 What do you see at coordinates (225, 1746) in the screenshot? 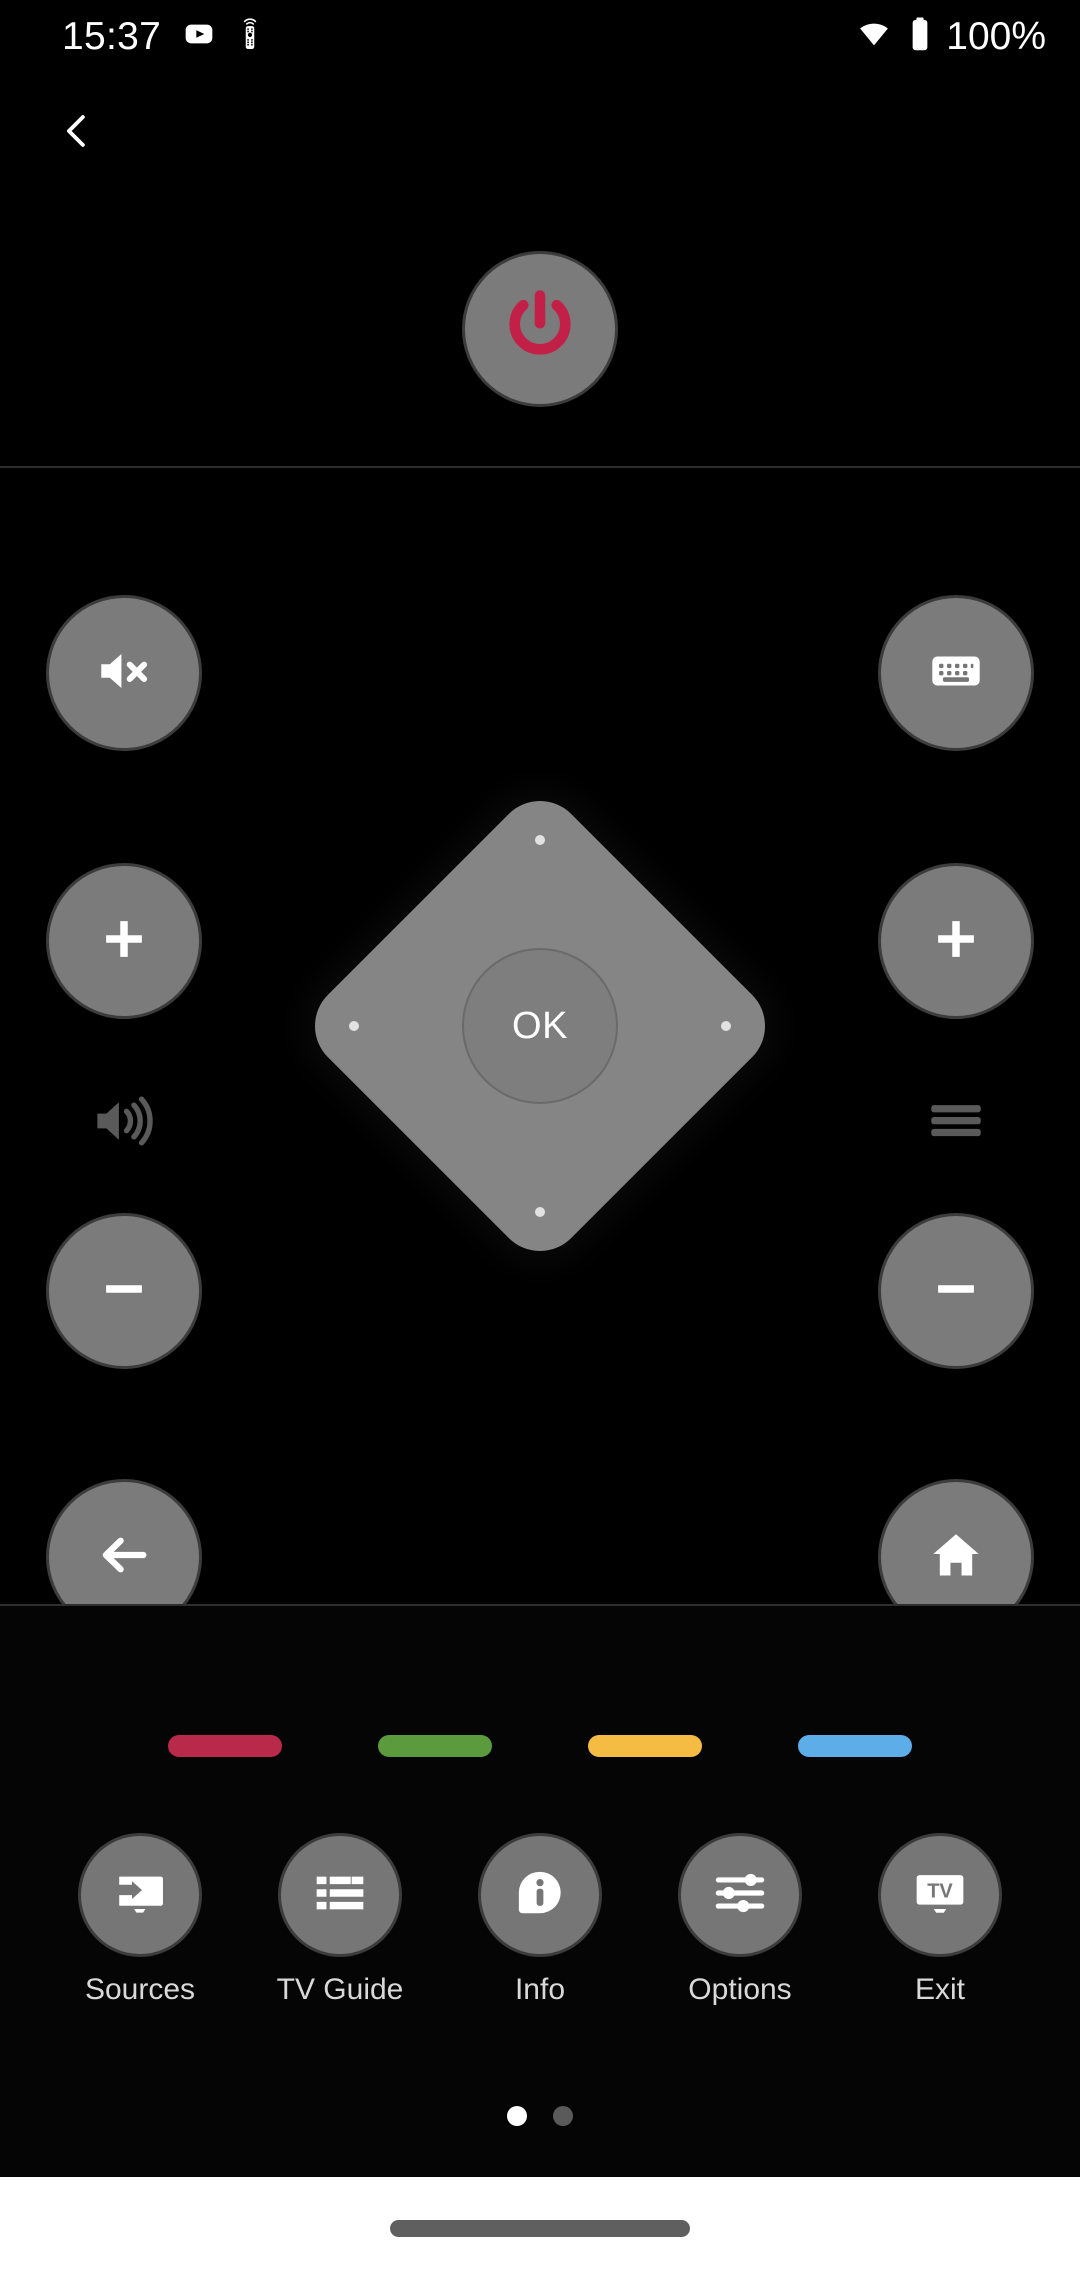
I see `color-button-red` at bounding box center [225, 1746].